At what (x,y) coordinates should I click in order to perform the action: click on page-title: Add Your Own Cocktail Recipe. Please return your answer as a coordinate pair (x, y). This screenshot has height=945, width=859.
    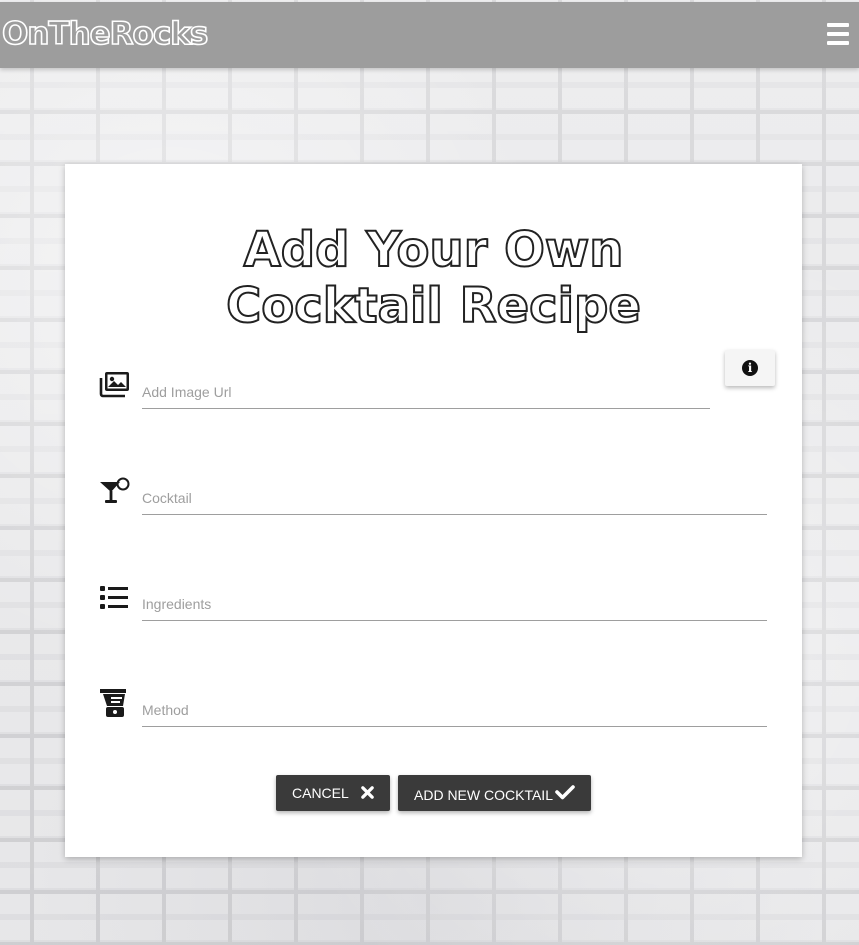
    Looking at the image, I should click on (433, 278).